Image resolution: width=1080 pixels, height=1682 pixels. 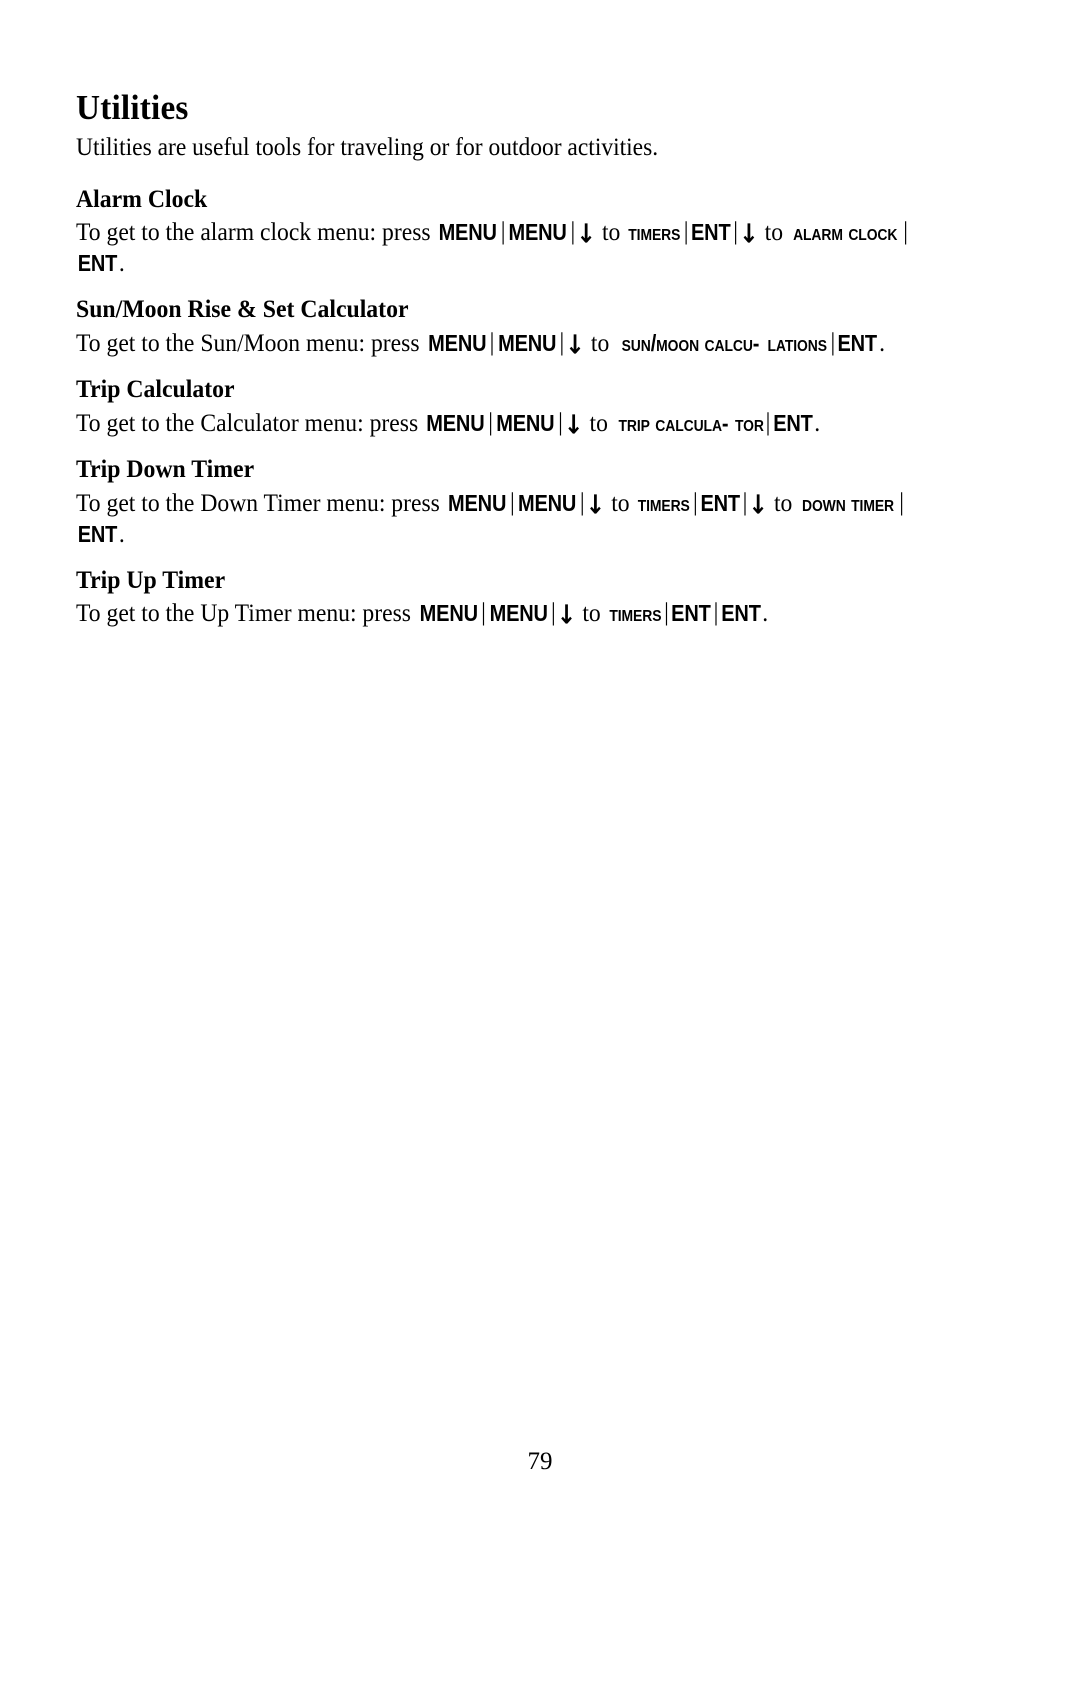 What do you see at coordinates (690, 343) in the screenshot?
I see `menu-item-sun-moon-calculations-part1: Sun/Moon Calcu-` at bounding box center [690, 343].